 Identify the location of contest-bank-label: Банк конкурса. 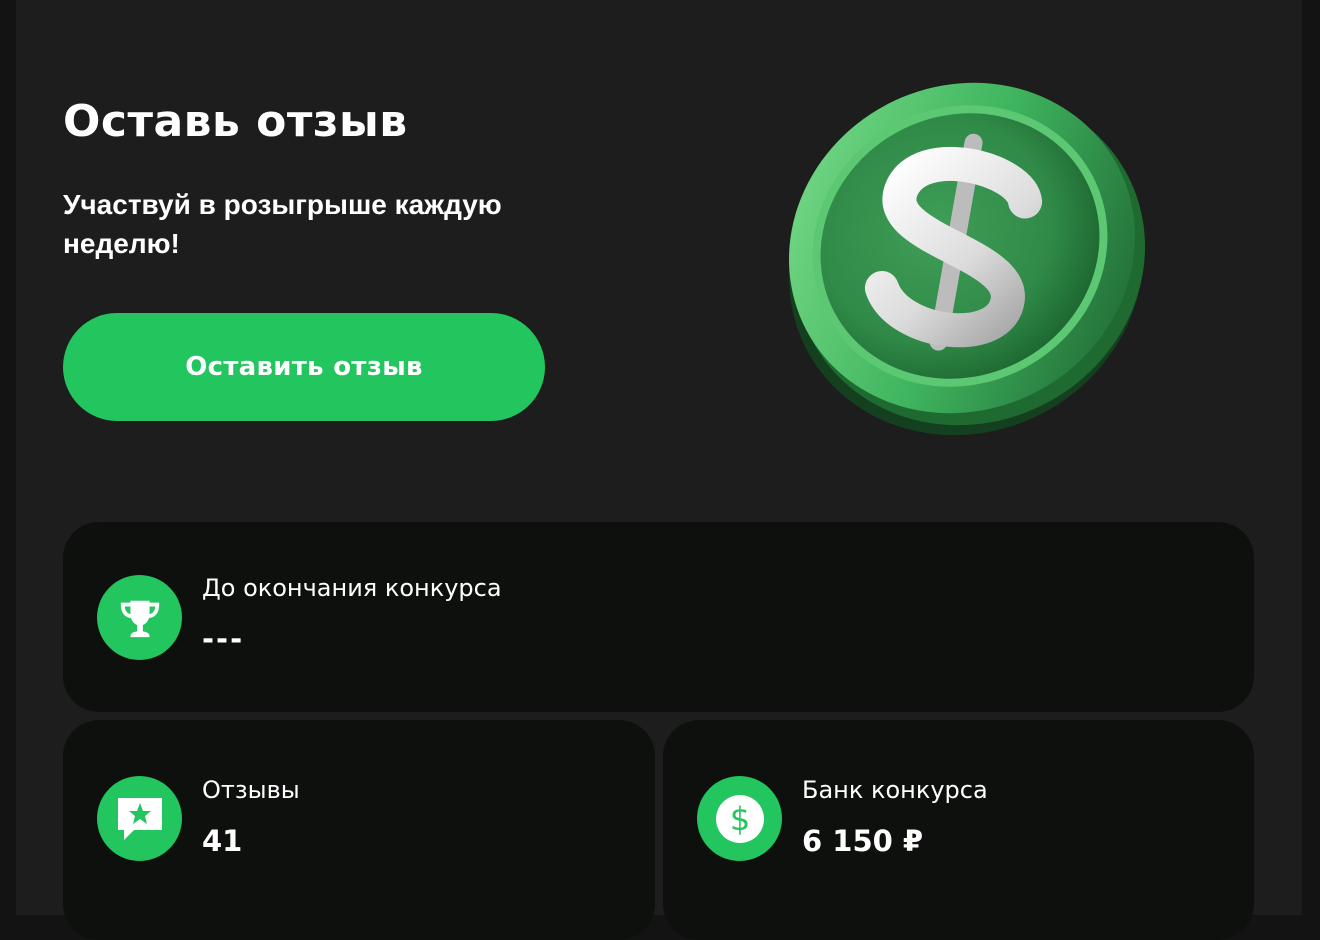
(895, 790).